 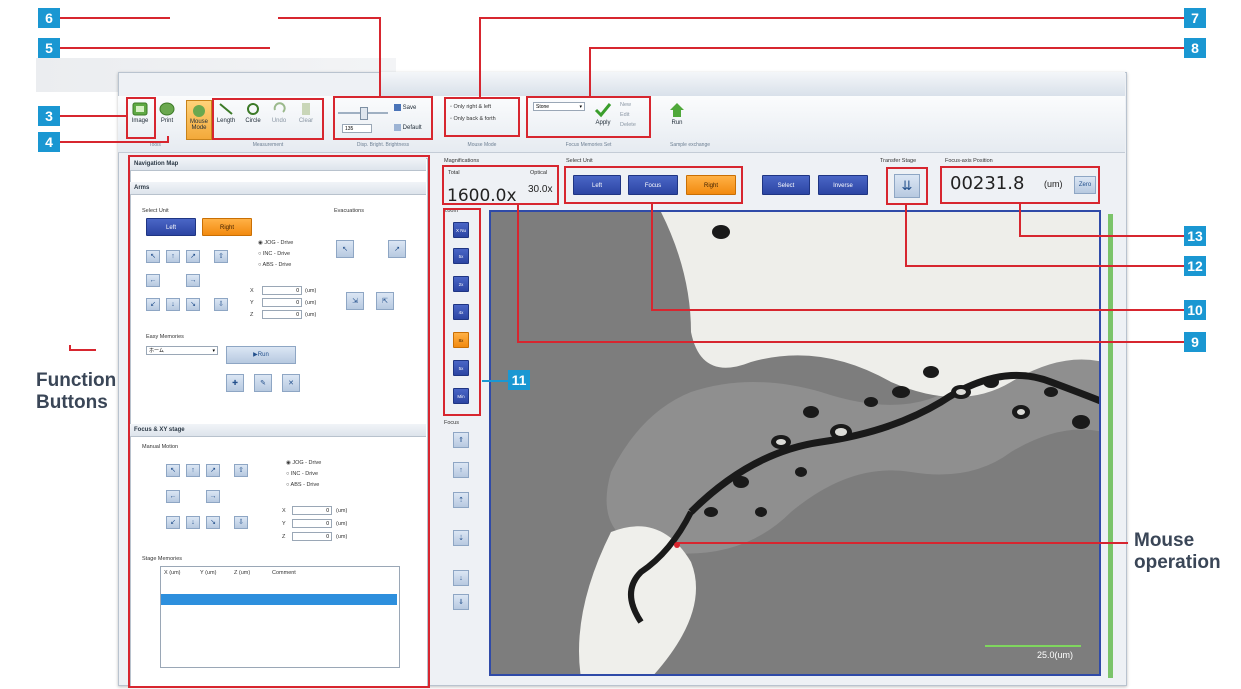 I want to click on callout-12: 12, so click(x=1195, y=266).